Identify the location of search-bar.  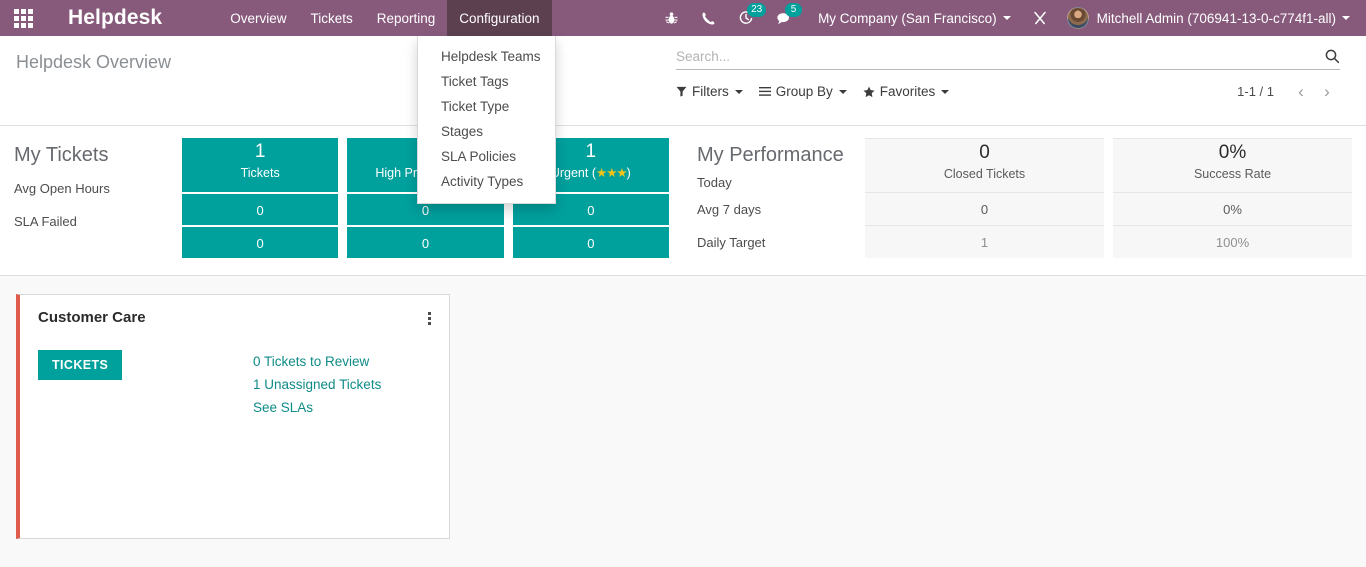
(1008, 59).